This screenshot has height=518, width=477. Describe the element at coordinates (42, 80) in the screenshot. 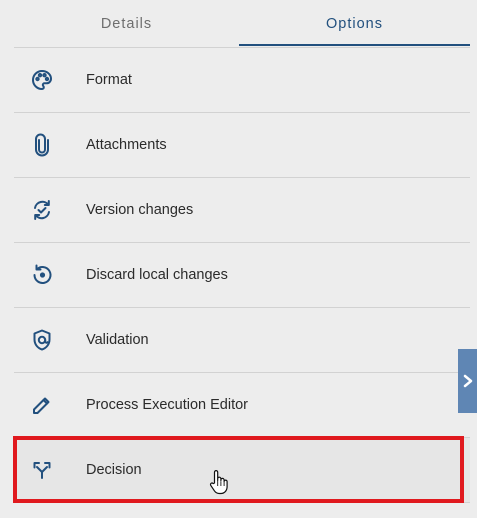

I see `palette-icon` at that location.